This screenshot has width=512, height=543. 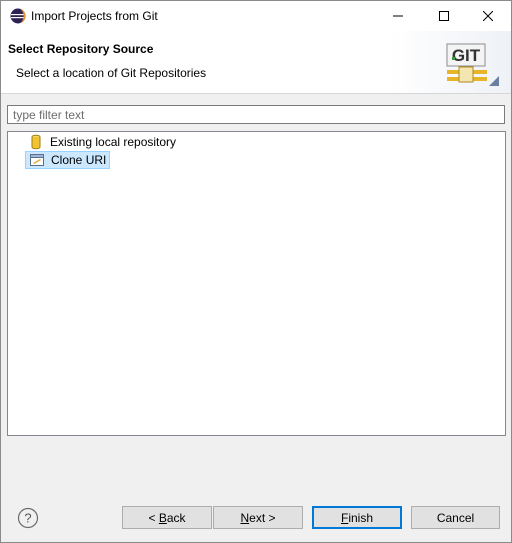 I want to click on maximize-button, so click(x=444, y=16).